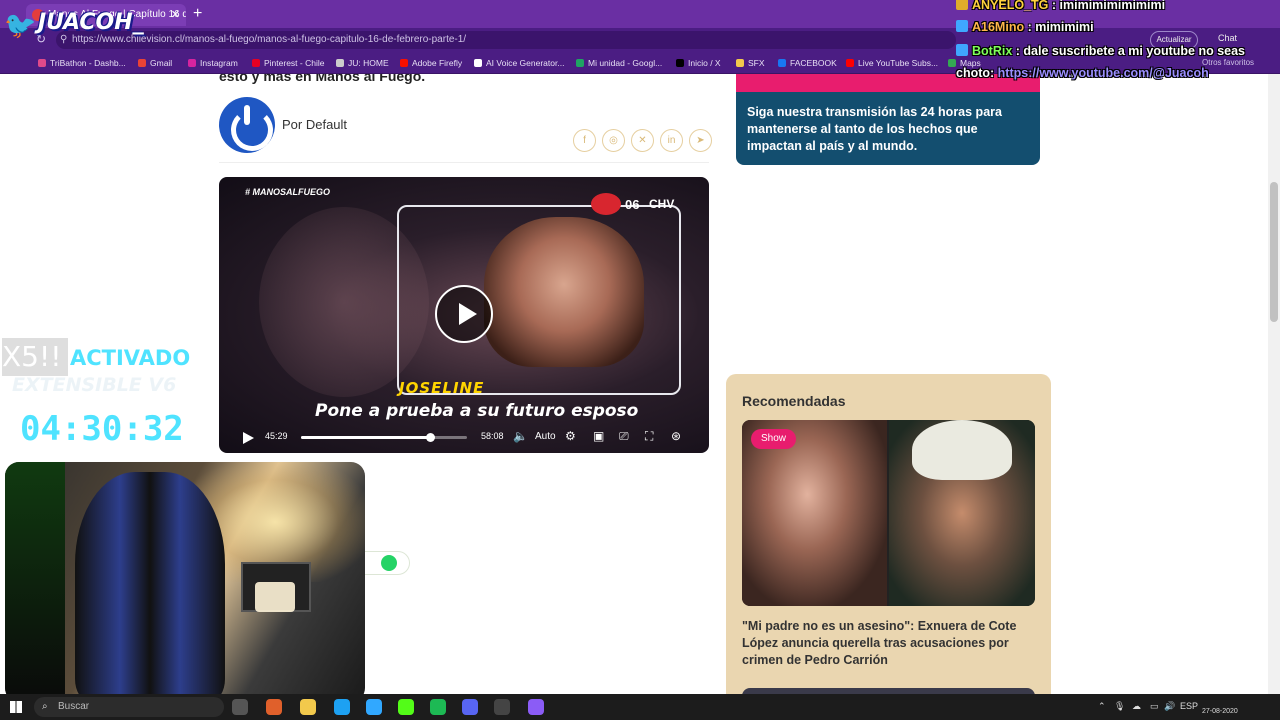 This screenshot has width=1280, height=720. Describe the element at coordinates (662, 204) in the screenshot. I see `channel-logo: CHV` at that location.